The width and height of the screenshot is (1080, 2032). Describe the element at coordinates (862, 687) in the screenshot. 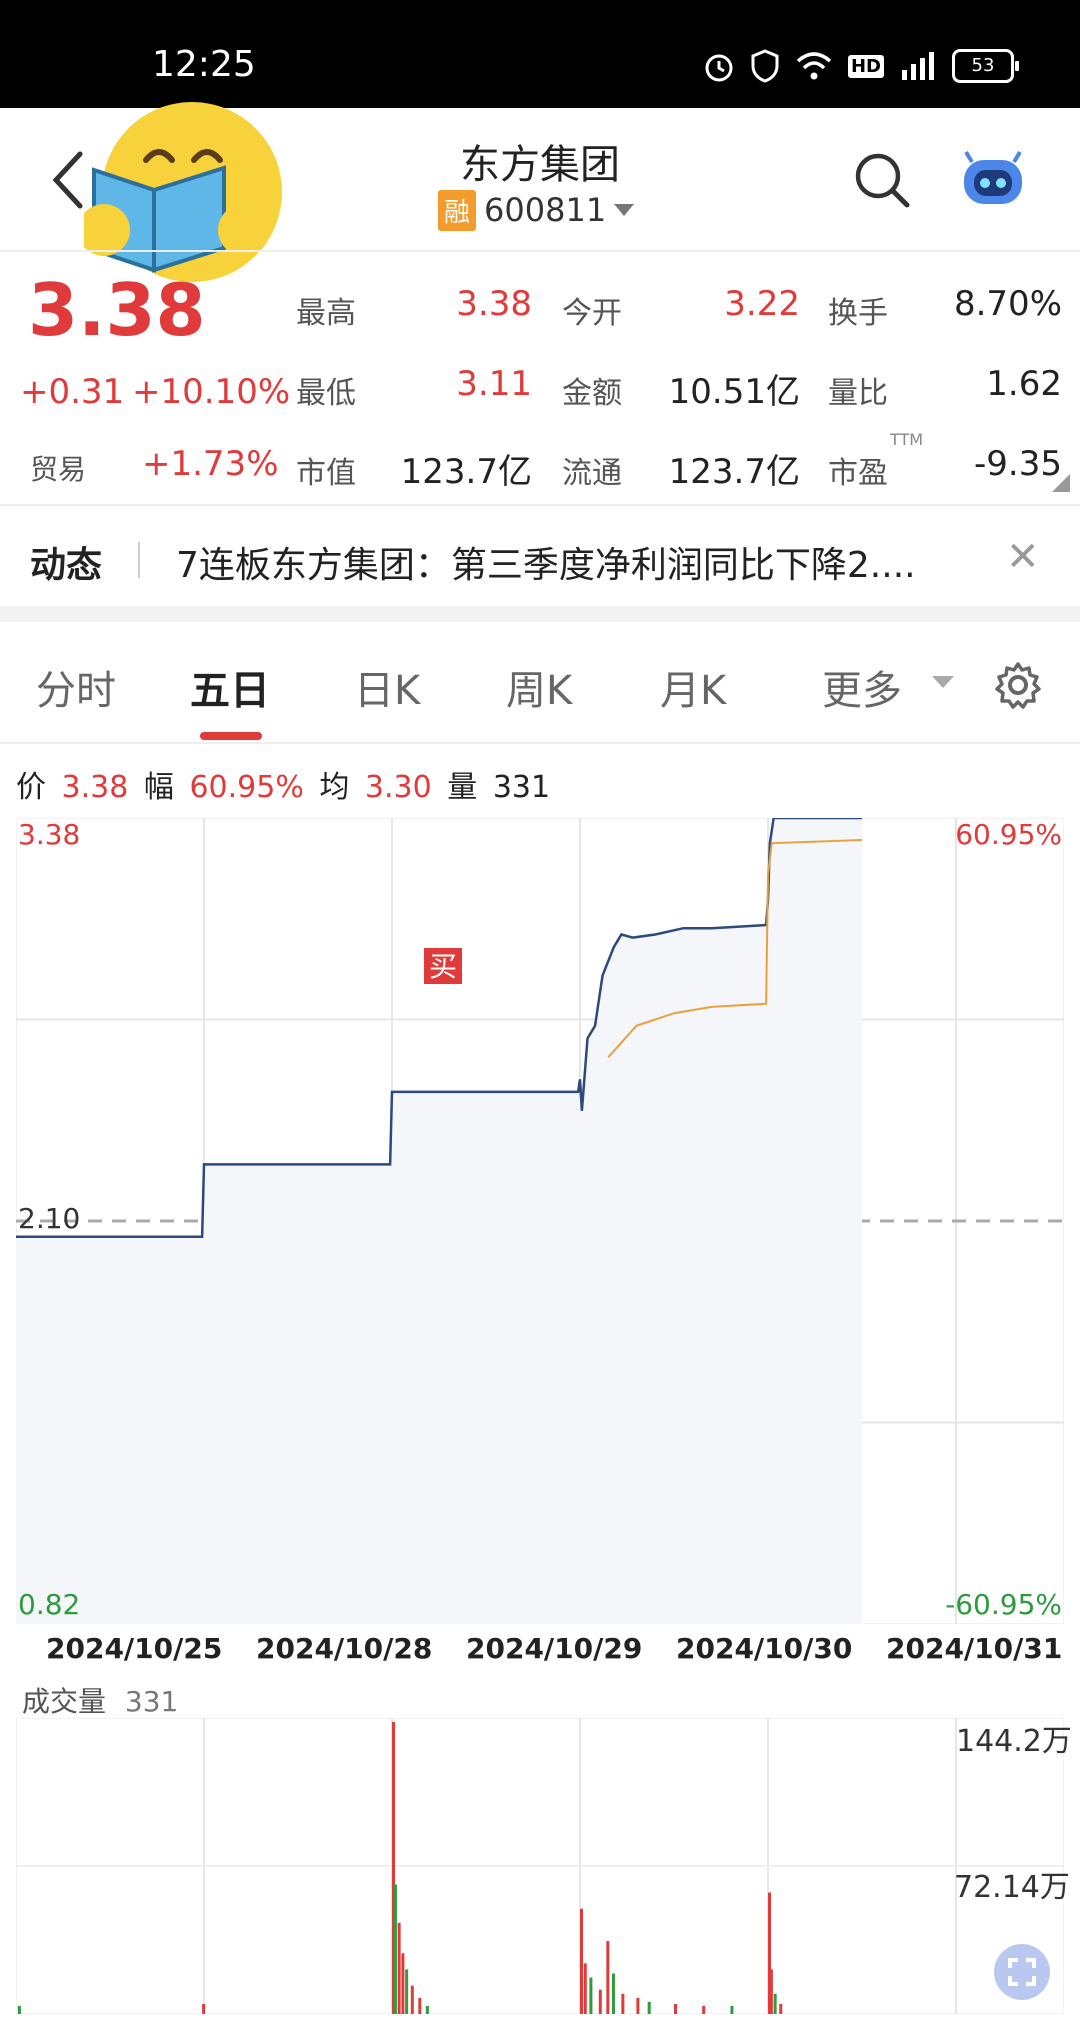

I see `tab-more: 更多` at that location.